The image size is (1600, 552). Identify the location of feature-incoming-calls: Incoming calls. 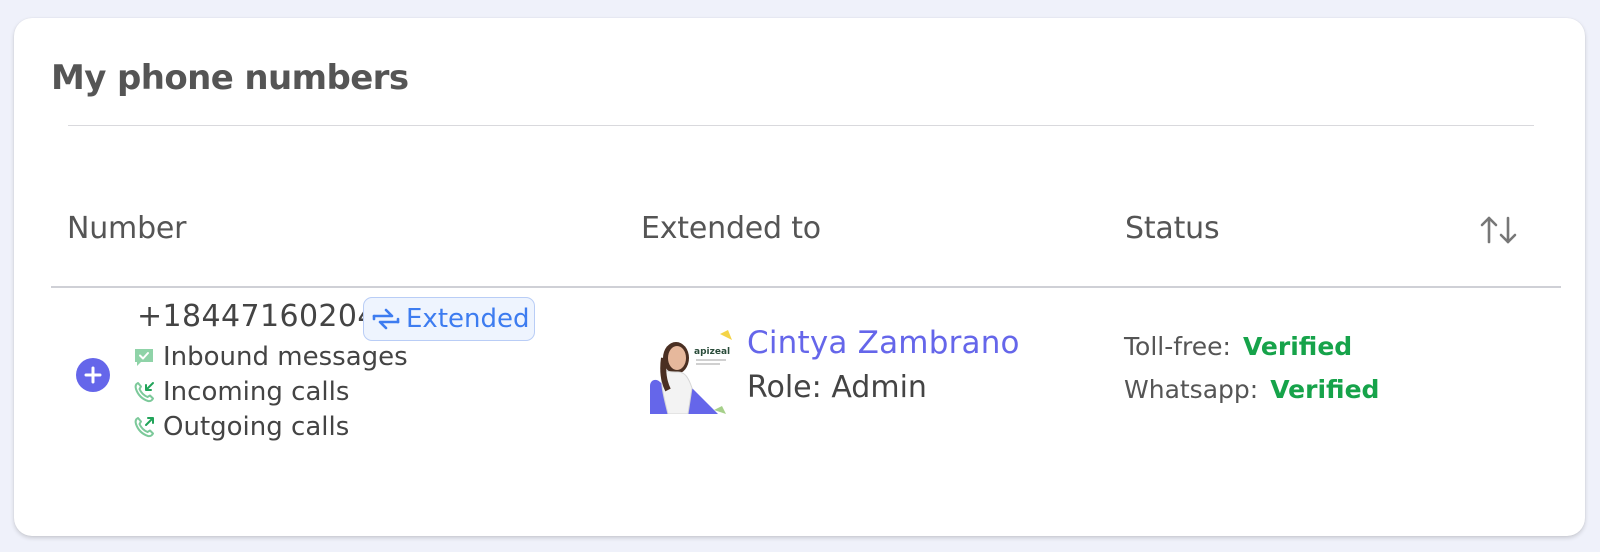
(241, 392).